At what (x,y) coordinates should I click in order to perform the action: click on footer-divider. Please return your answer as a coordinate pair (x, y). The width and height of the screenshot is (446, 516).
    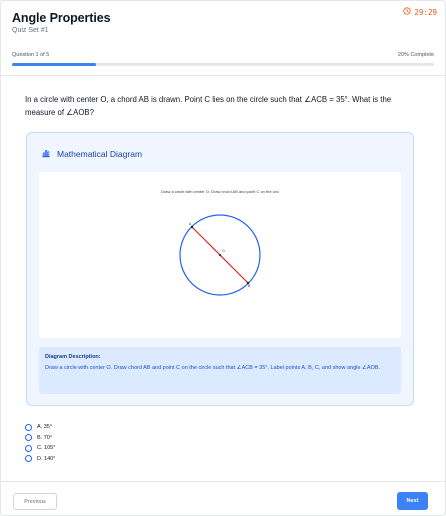
    Looking at the image, I should click on (223, 481).